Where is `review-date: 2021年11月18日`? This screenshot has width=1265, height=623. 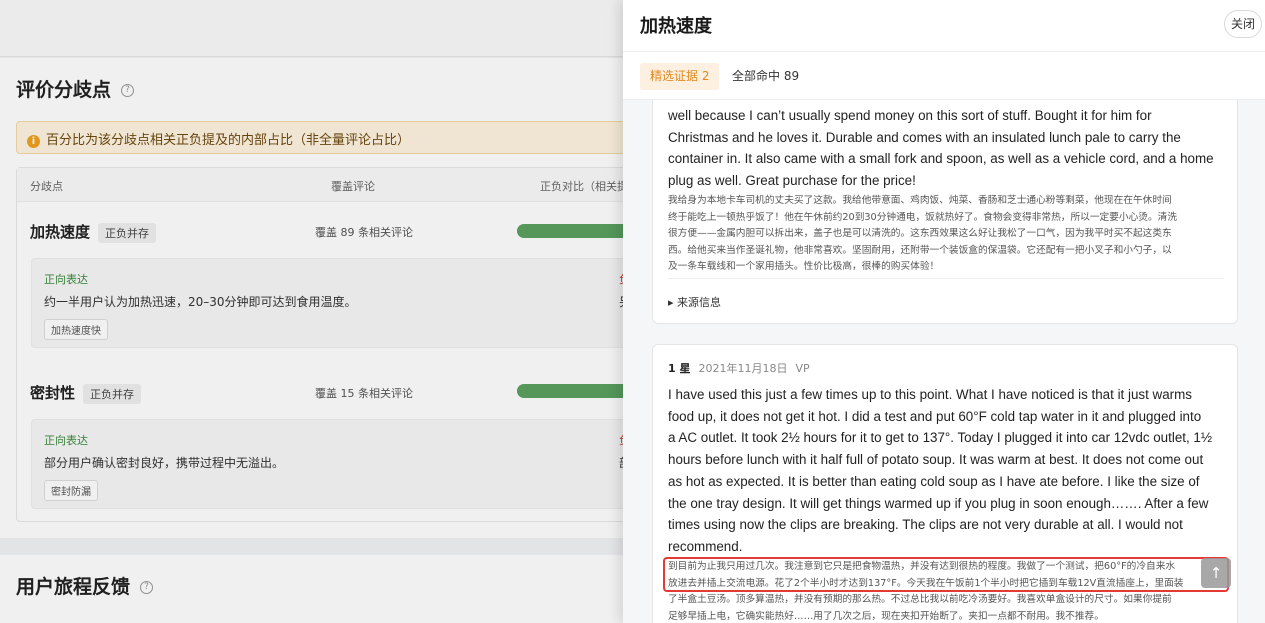 review-date: 2021年11月18日 is located at coordinates (743, 368).